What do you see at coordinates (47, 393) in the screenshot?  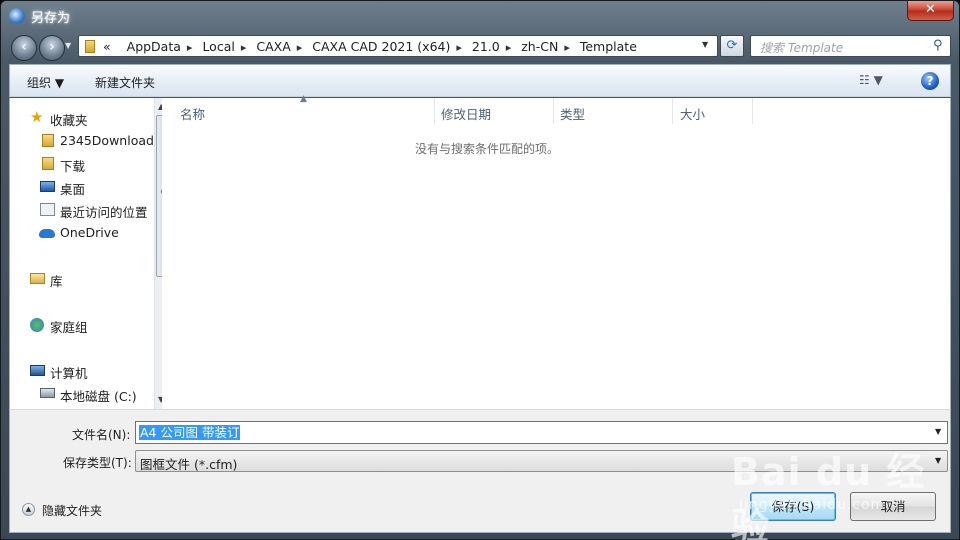 I see `disk-icon` at bounding box center [47, 393].